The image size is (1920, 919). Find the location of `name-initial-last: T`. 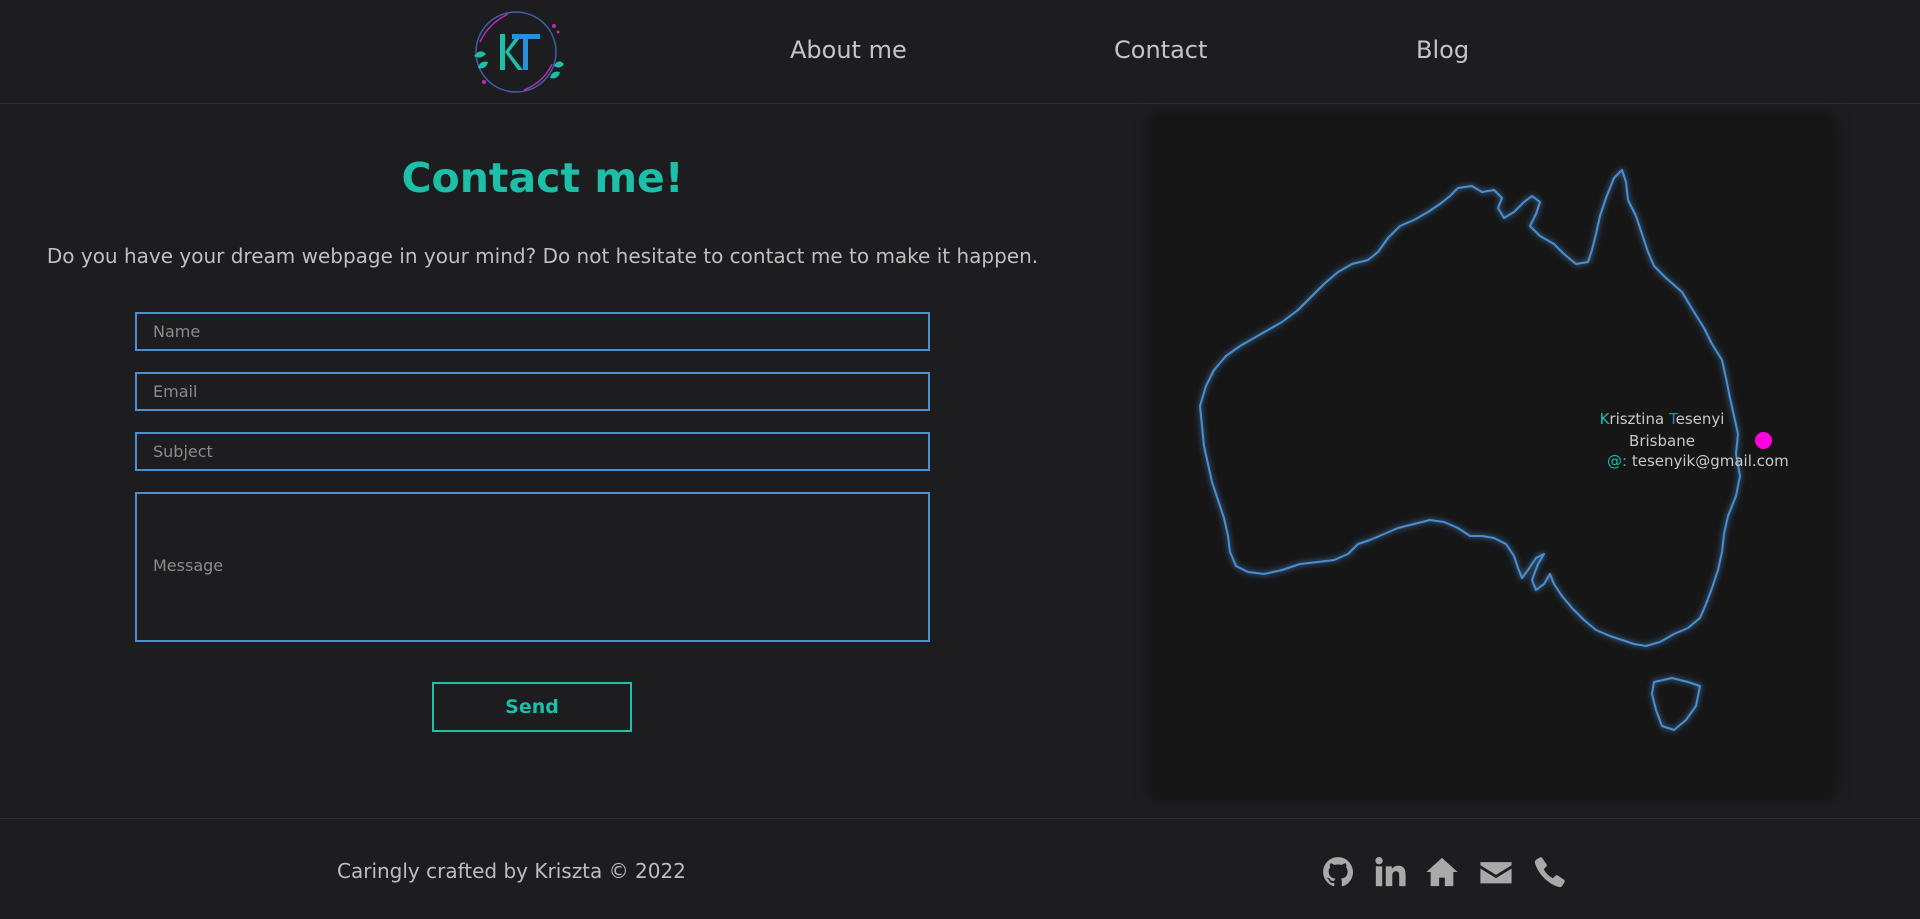

name-initial-last: T is located at coordinates (1672, 419).